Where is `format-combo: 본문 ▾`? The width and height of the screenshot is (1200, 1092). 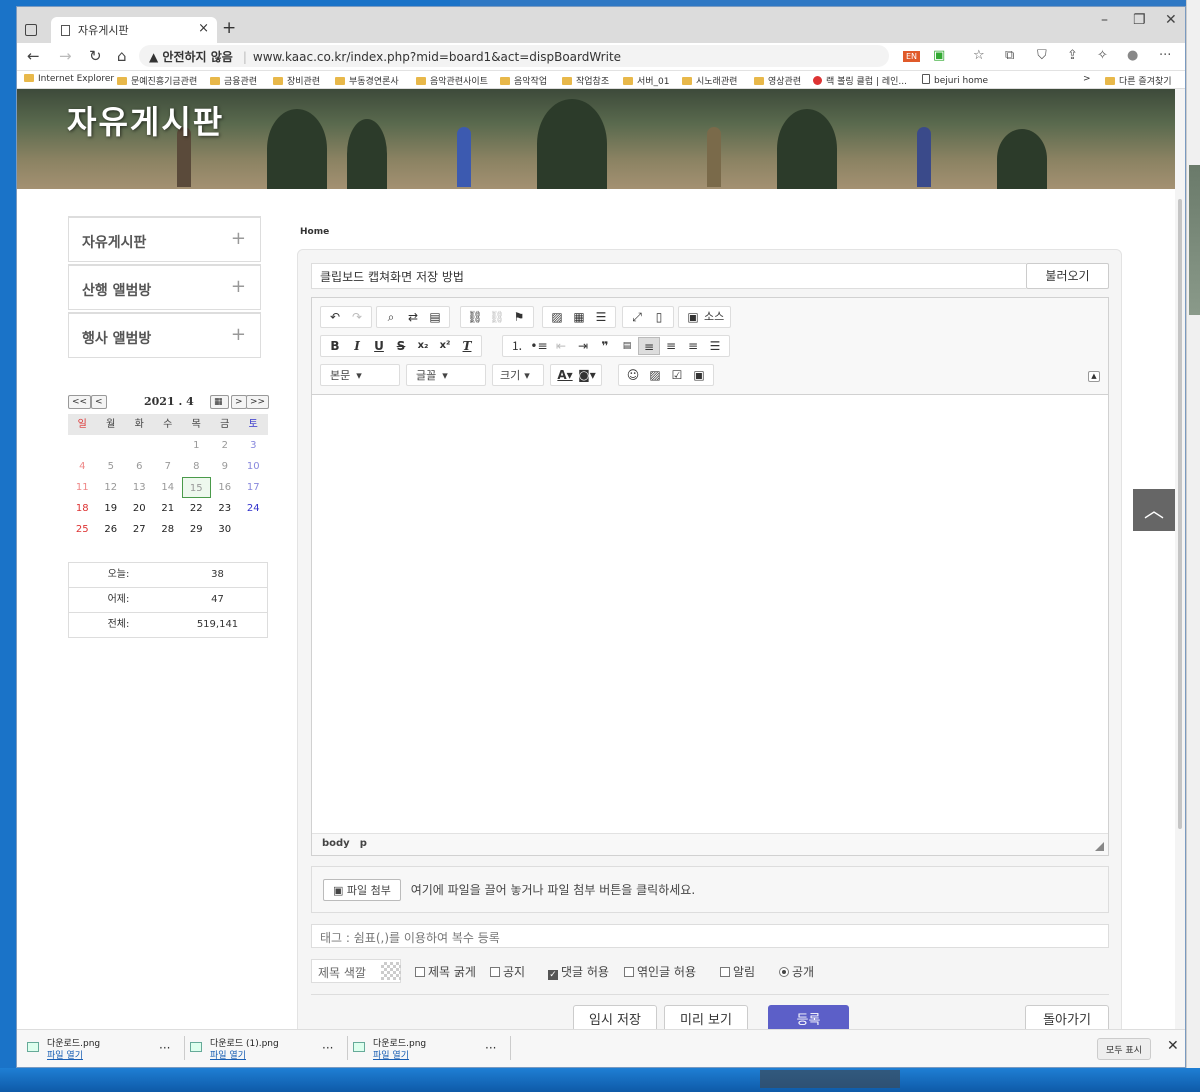 format-combo: 본문 ▾ is located at coordinates (360, 375).